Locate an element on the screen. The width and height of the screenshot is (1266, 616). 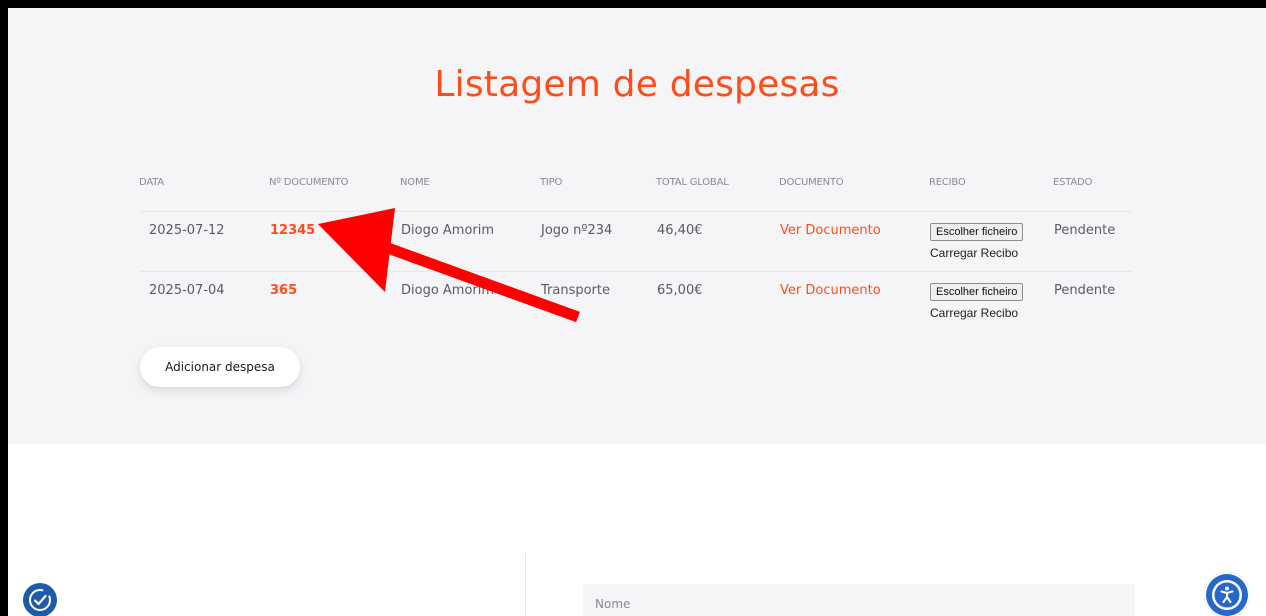
cell-type: Transporte is located at coordinates (575, 290).